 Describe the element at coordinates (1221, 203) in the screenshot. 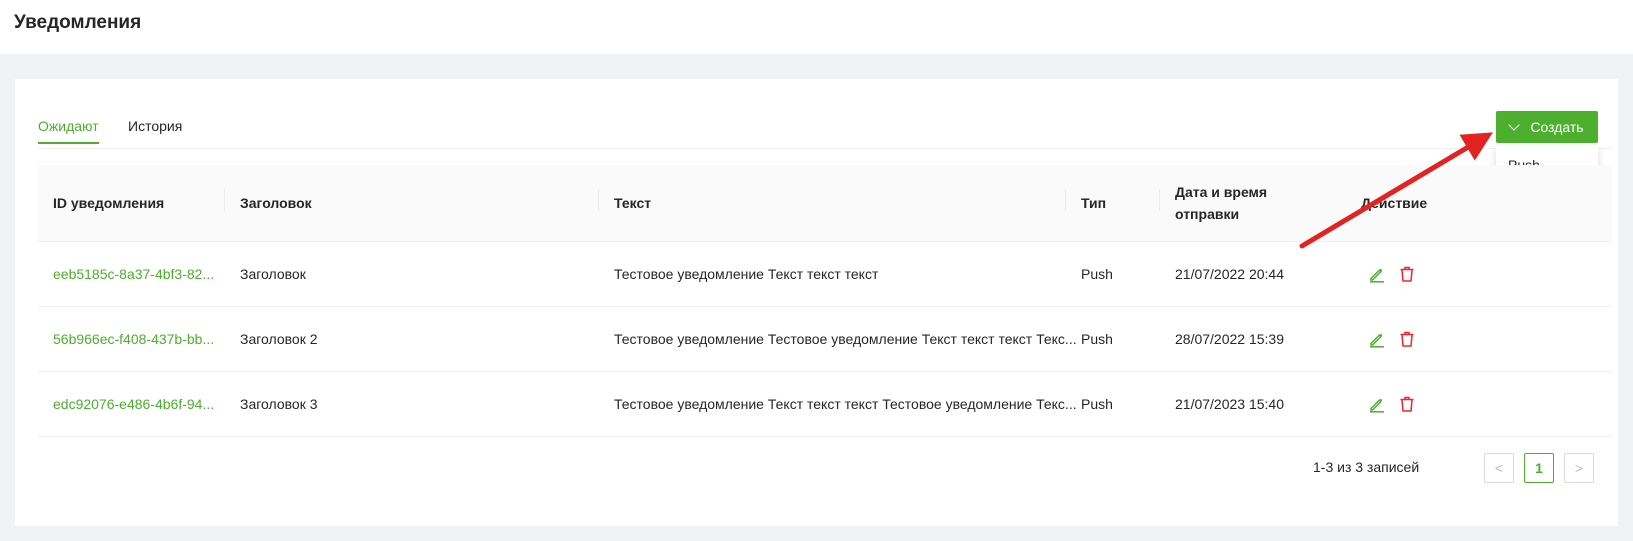

I see `column-header-datetime: Дата и время отправки` at that location.